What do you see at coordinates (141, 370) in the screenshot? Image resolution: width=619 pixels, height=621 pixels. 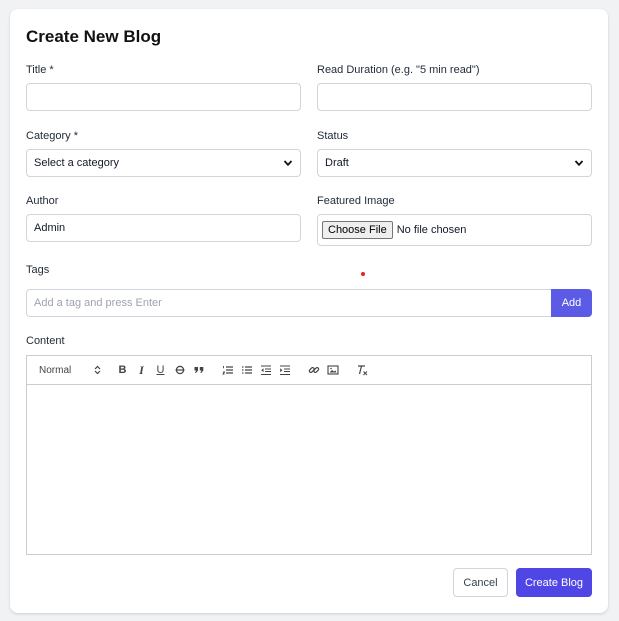 I see `italic-icon: I` at bounding box center [141, 370].